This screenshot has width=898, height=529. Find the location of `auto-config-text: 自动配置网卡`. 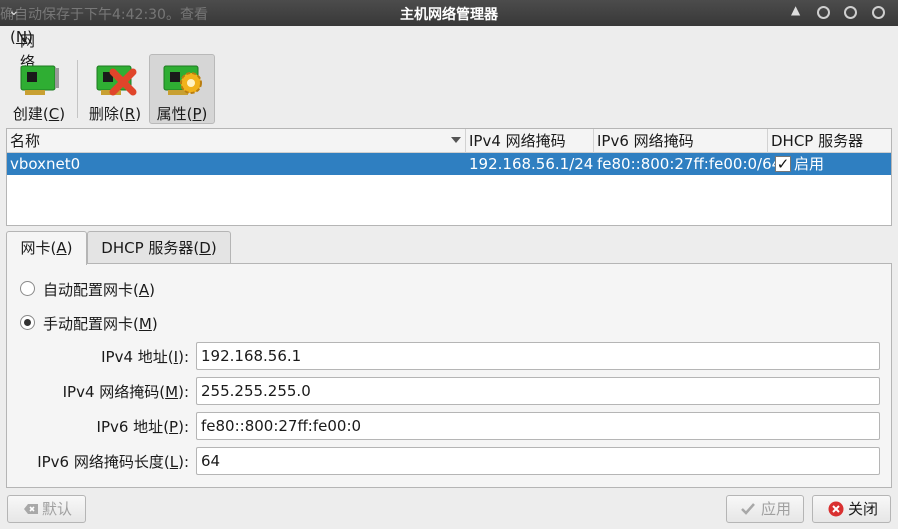

auto-config-text: 自动配置网卡 is located at coordinates (88, 290).